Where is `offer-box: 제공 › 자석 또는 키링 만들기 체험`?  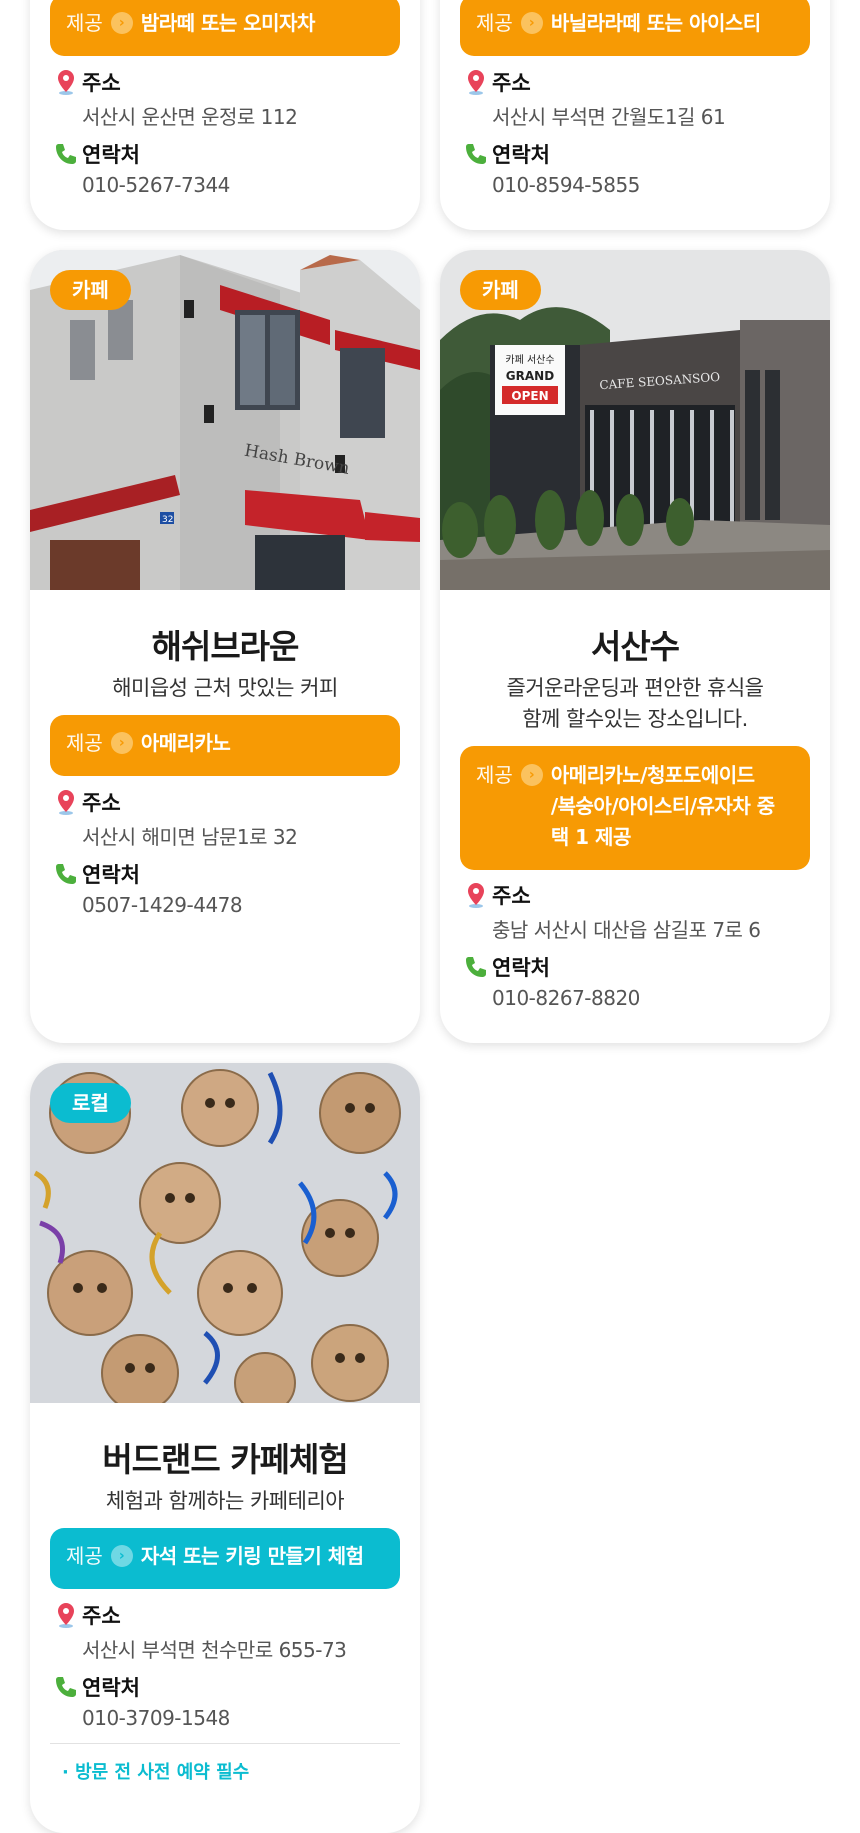
offer-box: 제공 › 자석 또는 키링 만들기 체험 is located at coordinates (225, 1558).